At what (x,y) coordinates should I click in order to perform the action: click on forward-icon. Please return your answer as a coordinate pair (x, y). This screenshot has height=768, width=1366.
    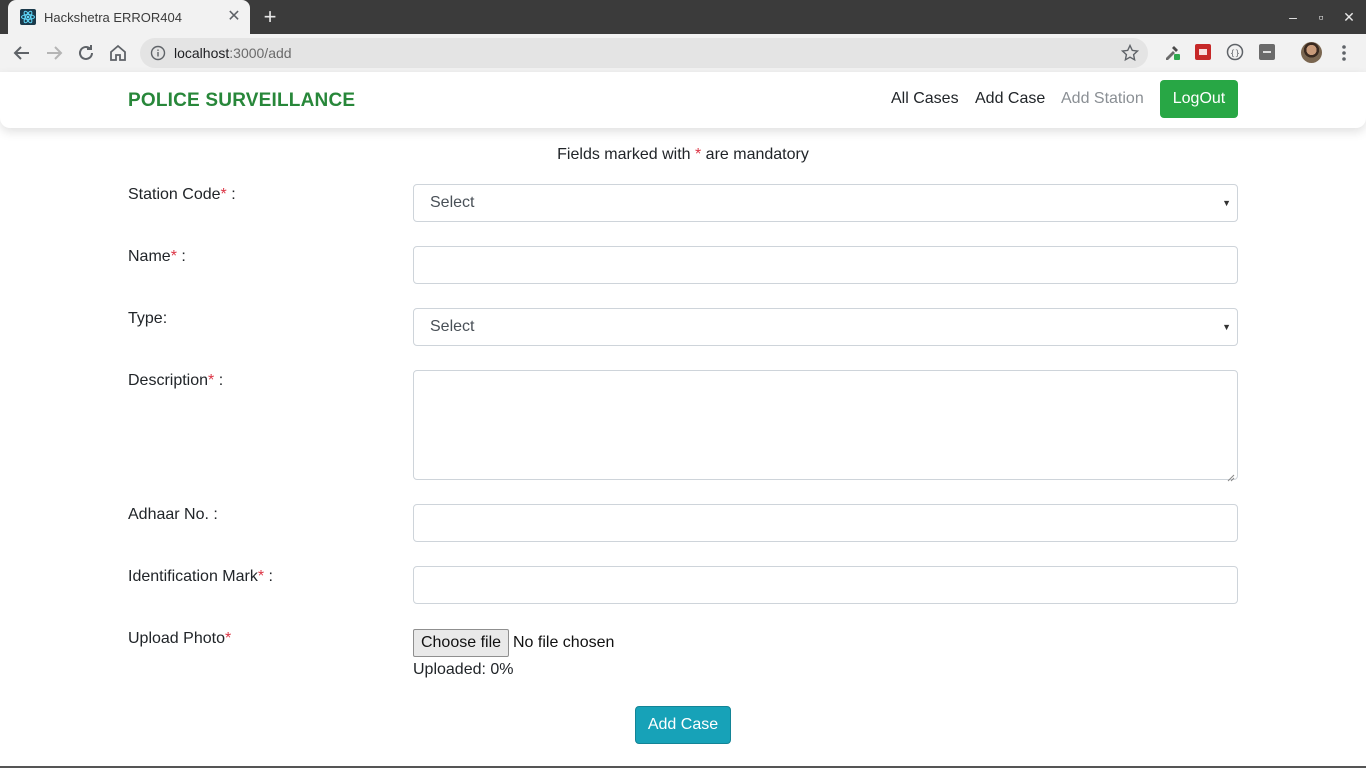
    Looking at the image, I should click on (54, 53).